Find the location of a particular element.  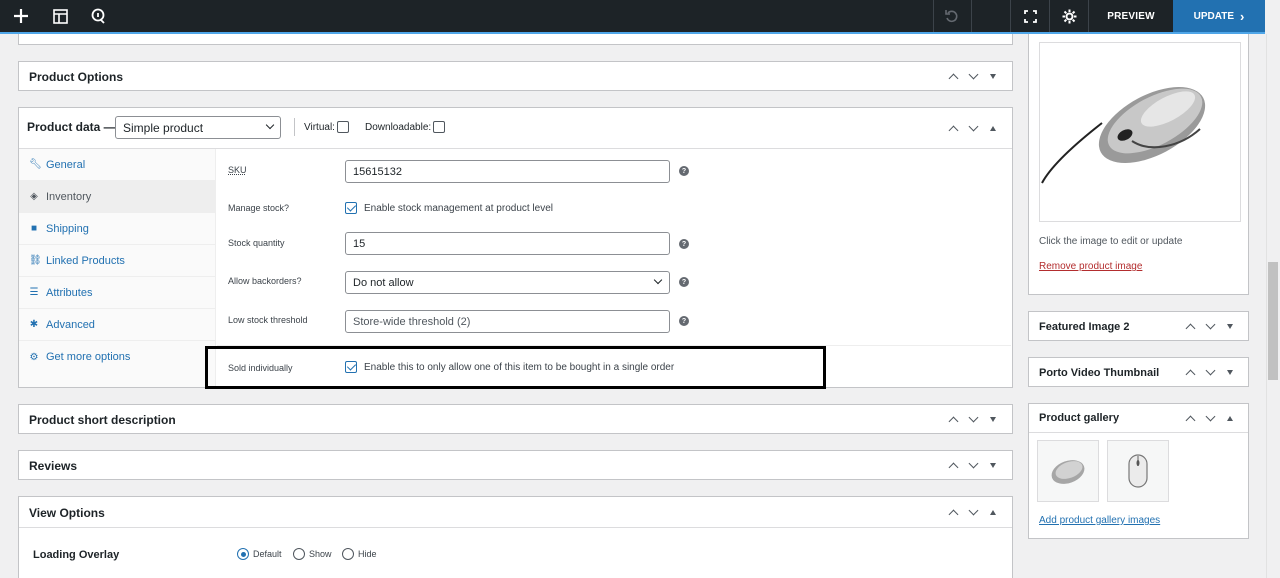

radio-label: Show is located at coordinates (320, 554).